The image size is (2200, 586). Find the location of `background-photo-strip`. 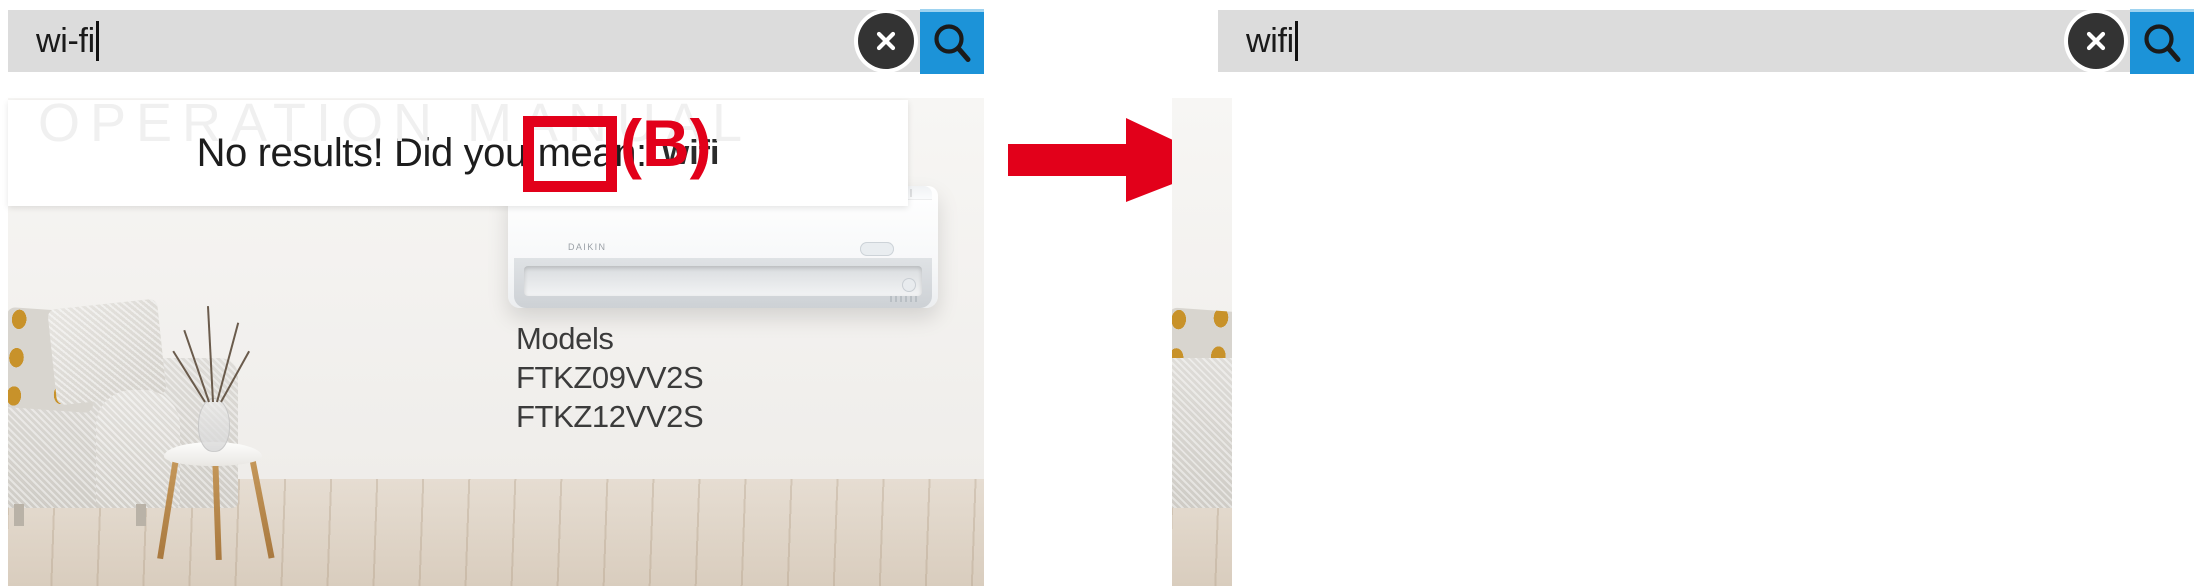

background-photo-strip is located at coordinates (1202, 342).